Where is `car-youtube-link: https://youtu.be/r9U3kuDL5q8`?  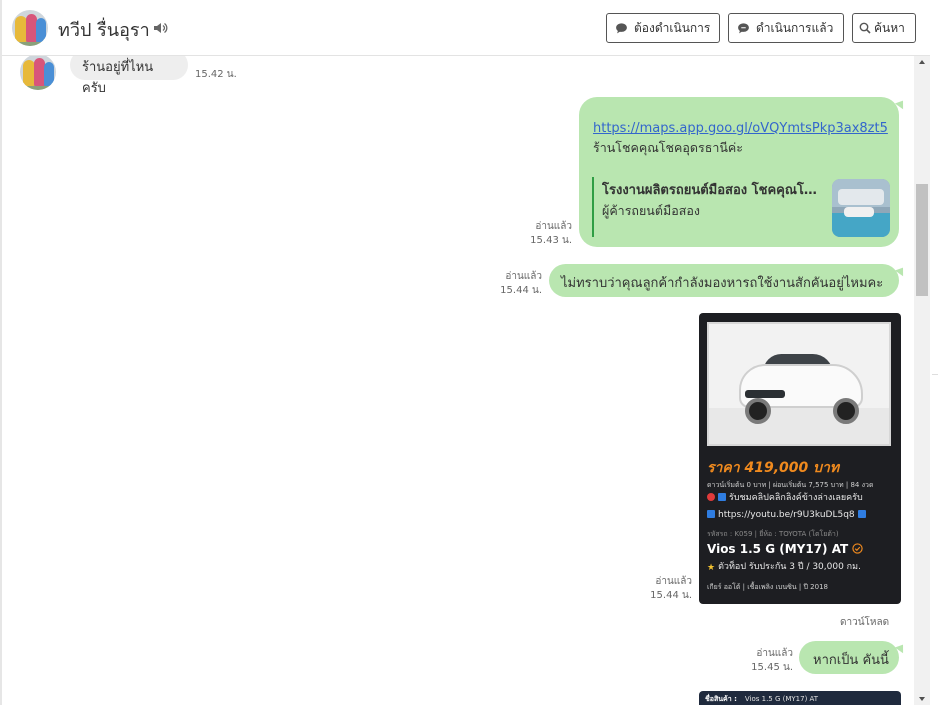
car-youtube-link: https://youtu.be/r9U3kuDL5q8 is located at coordinates (786, 515).